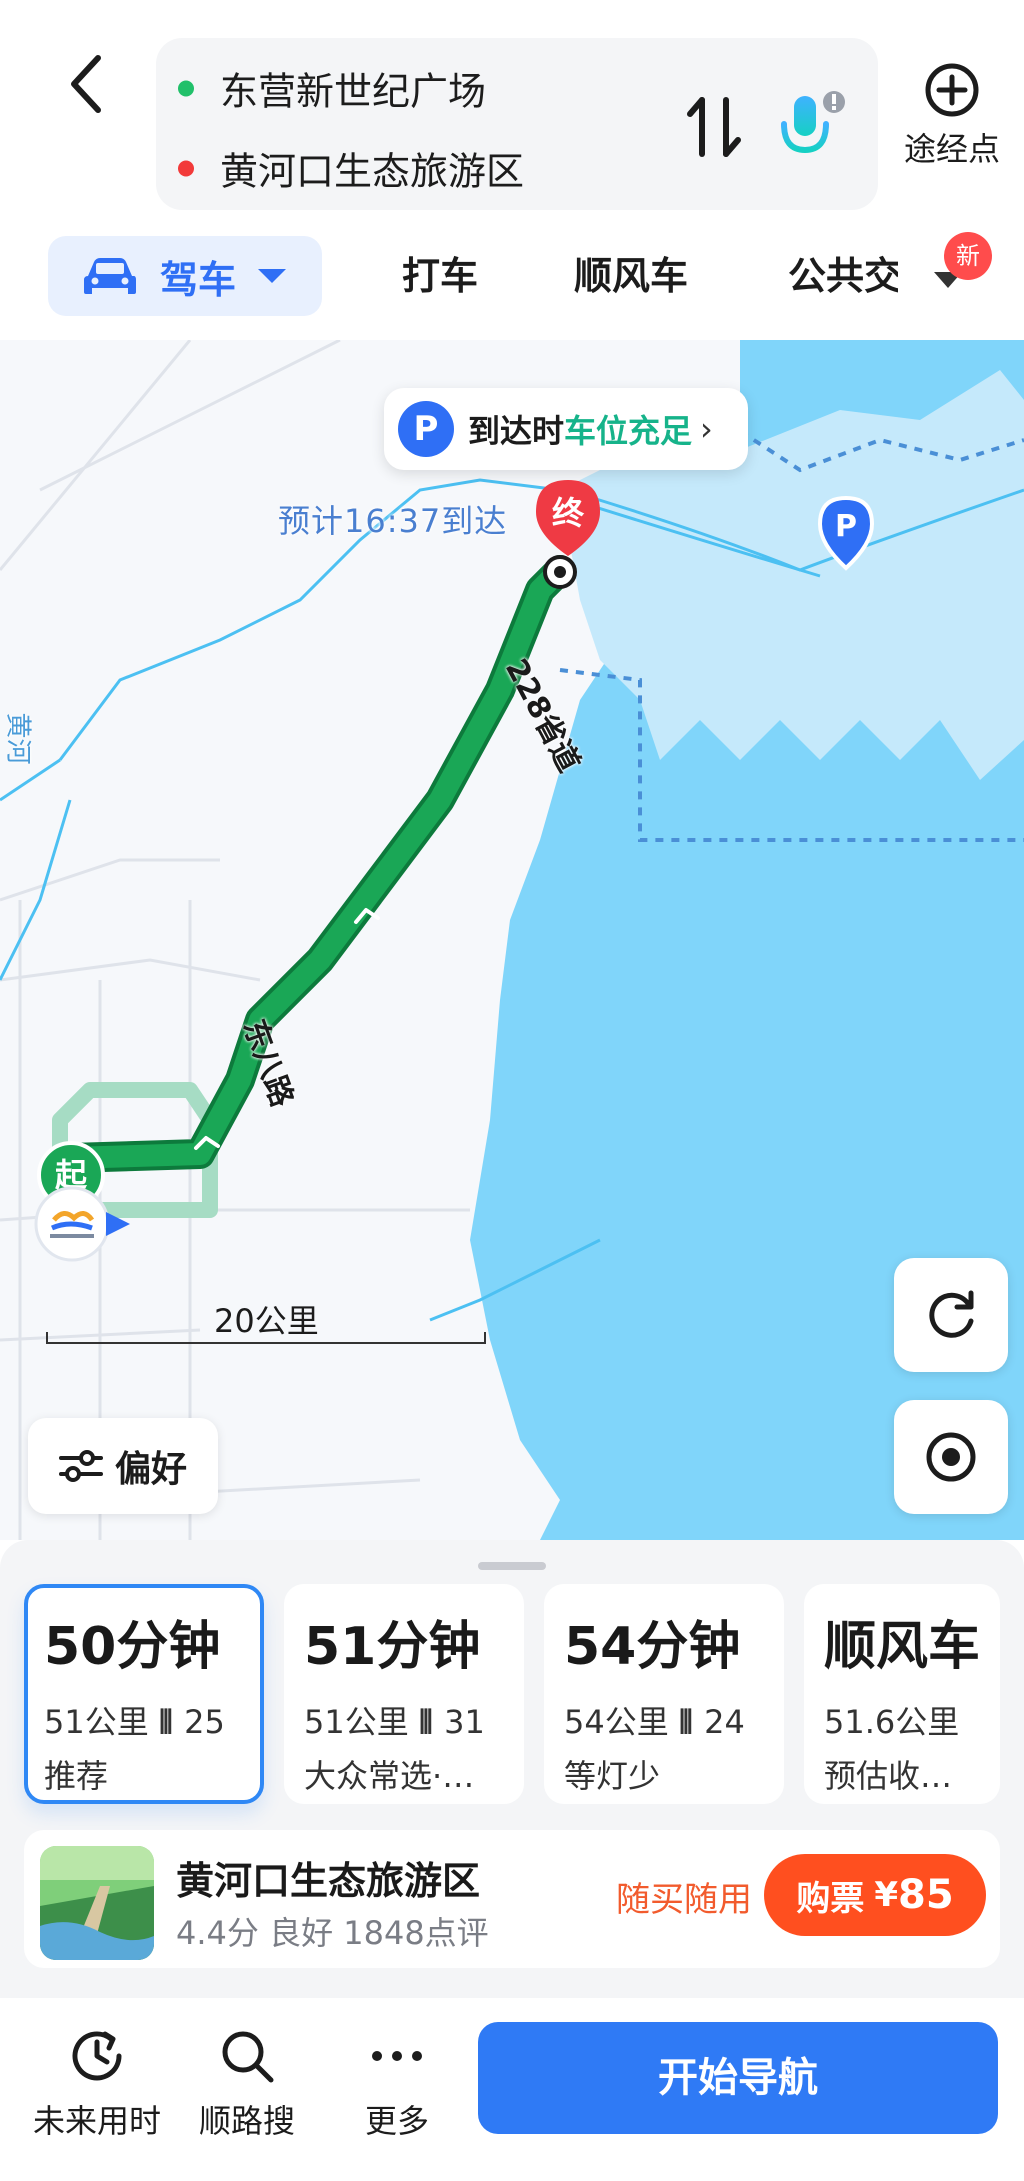 This screenshot has width=1024, height=2181. I want to click on destination-text: 黄河口生态旅游区, so click(372, 168).